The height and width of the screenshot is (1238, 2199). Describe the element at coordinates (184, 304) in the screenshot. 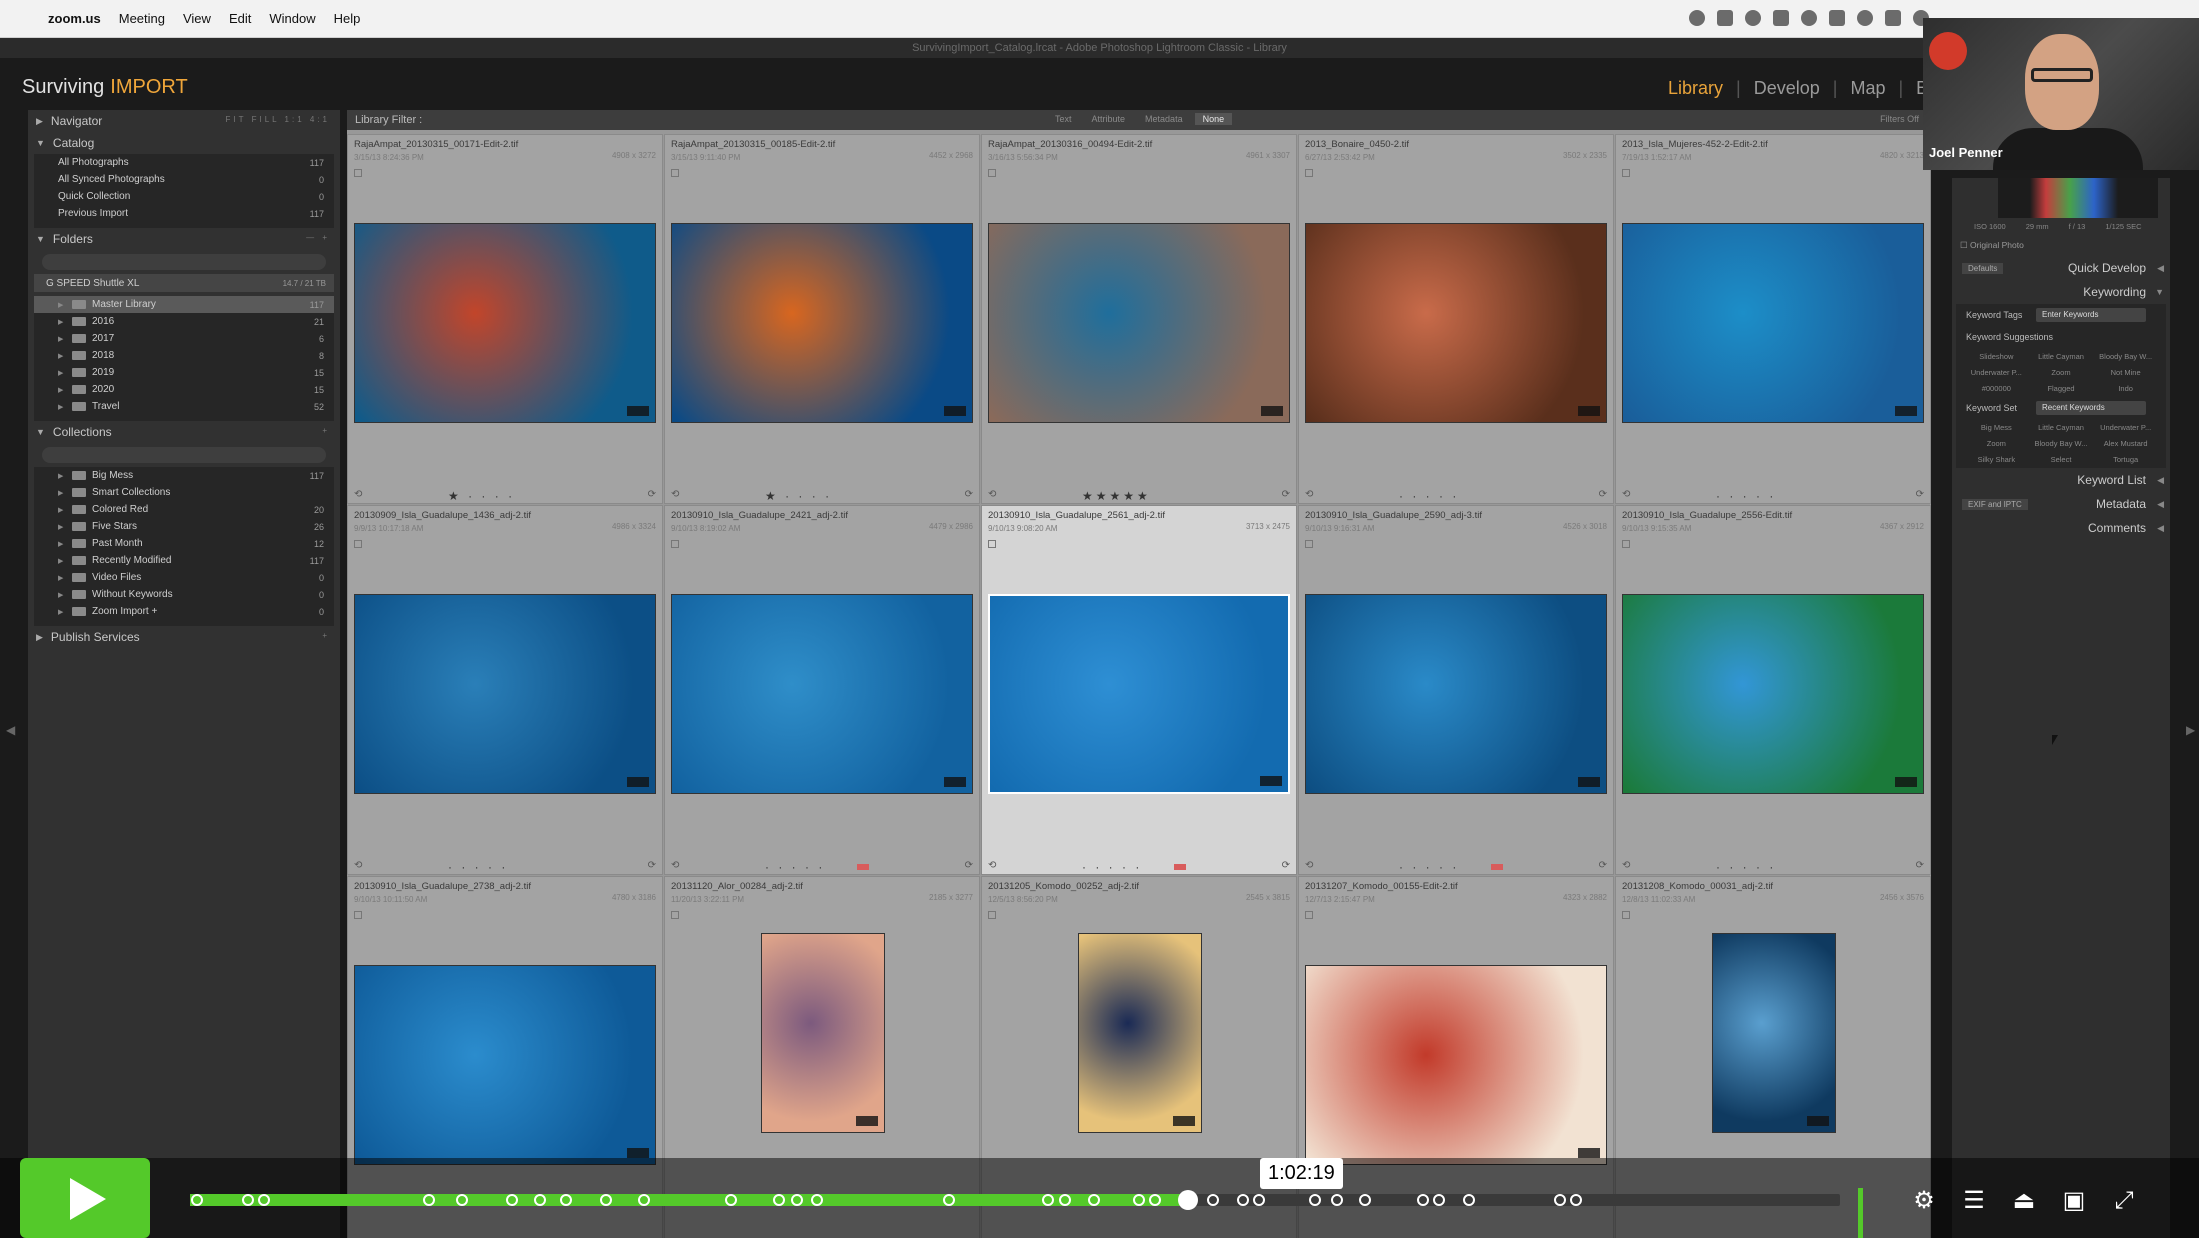

I see `folder-item: ▶ Master Library 117` at that location.